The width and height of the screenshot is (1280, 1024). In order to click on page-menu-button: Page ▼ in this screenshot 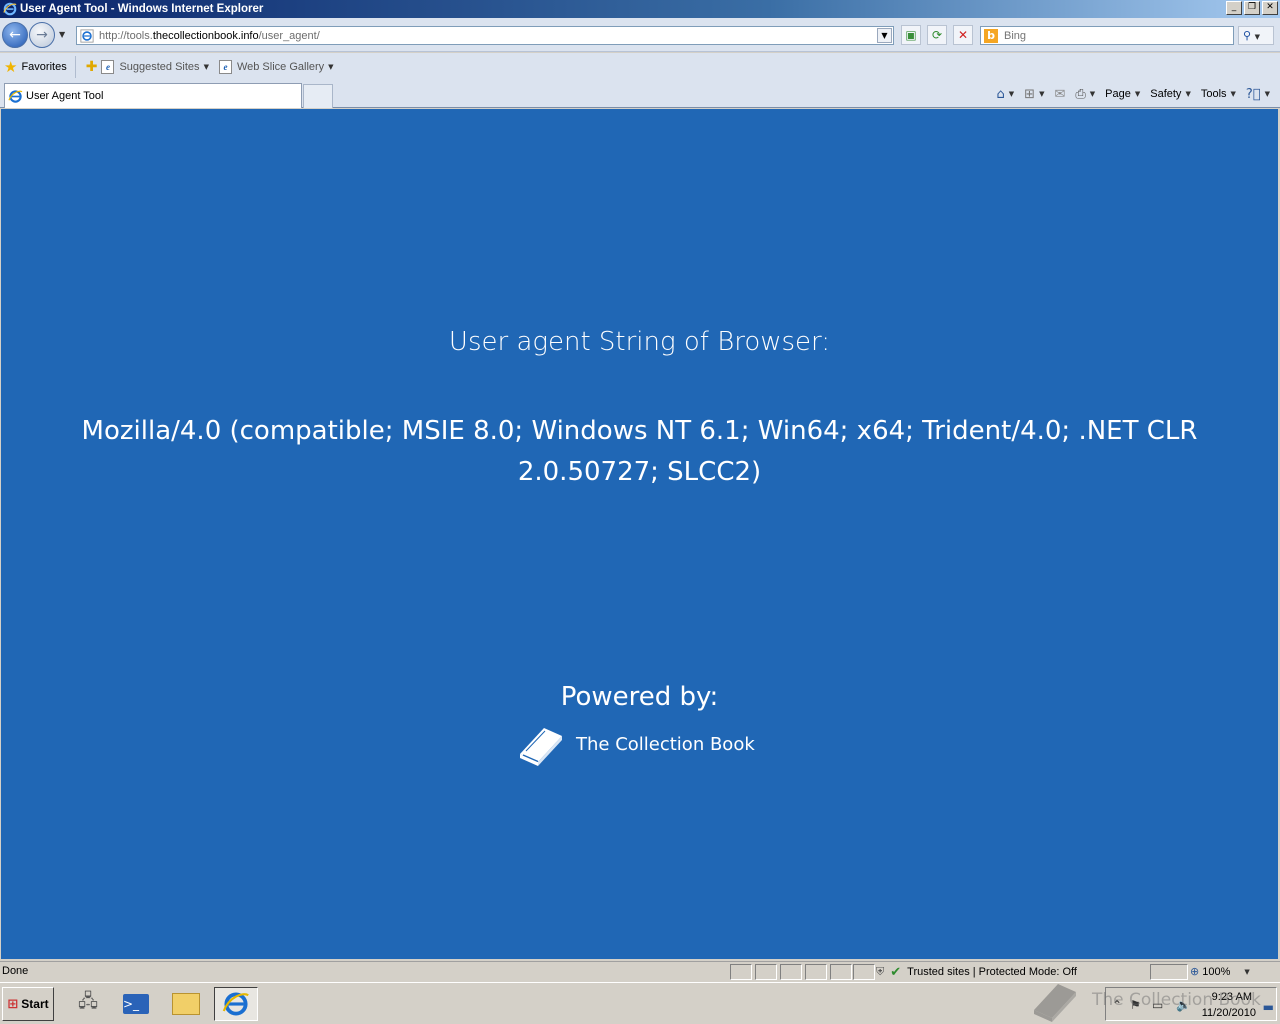, I will do `click(1122, 94)`.